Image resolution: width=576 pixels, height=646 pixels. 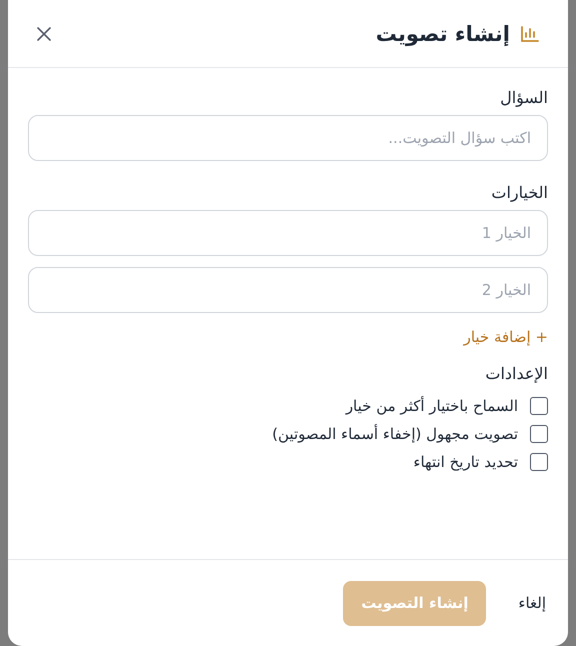 I want to click on cancel-button: إلغاء, so click(x=532, y=603).